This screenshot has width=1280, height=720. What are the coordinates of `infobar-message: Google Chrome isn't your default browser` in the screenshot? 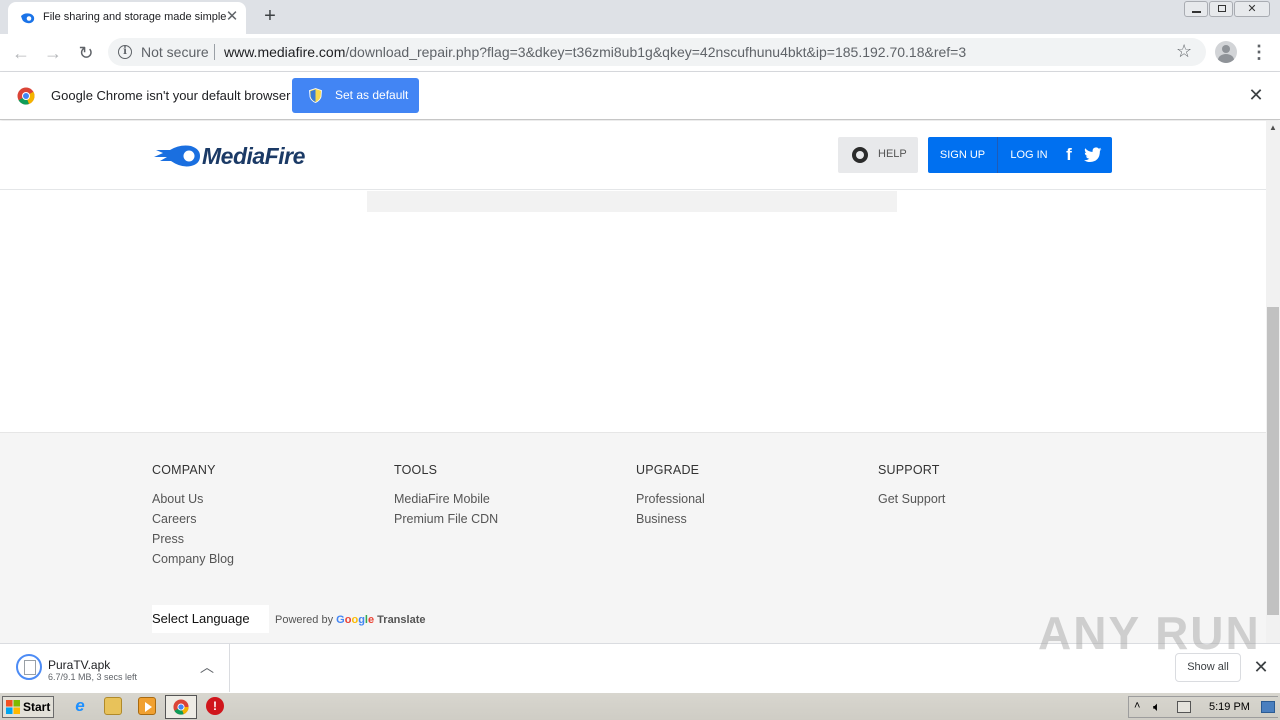 It's located at (171, 95).